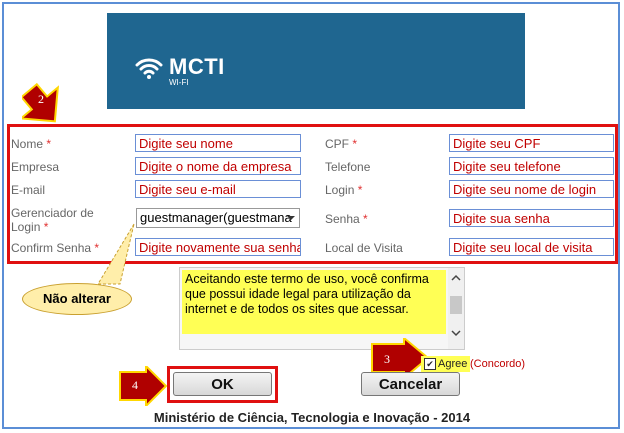  I want to click on nome-label: Nome *, so click(31, 144).